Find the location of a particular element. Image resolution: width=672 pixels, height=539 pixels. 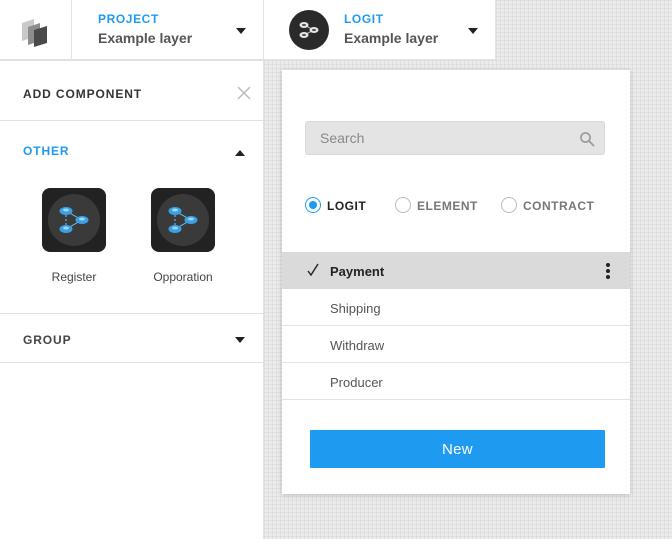

logit-selector: LOGIT Example layer is located at coordinates (380, 30).